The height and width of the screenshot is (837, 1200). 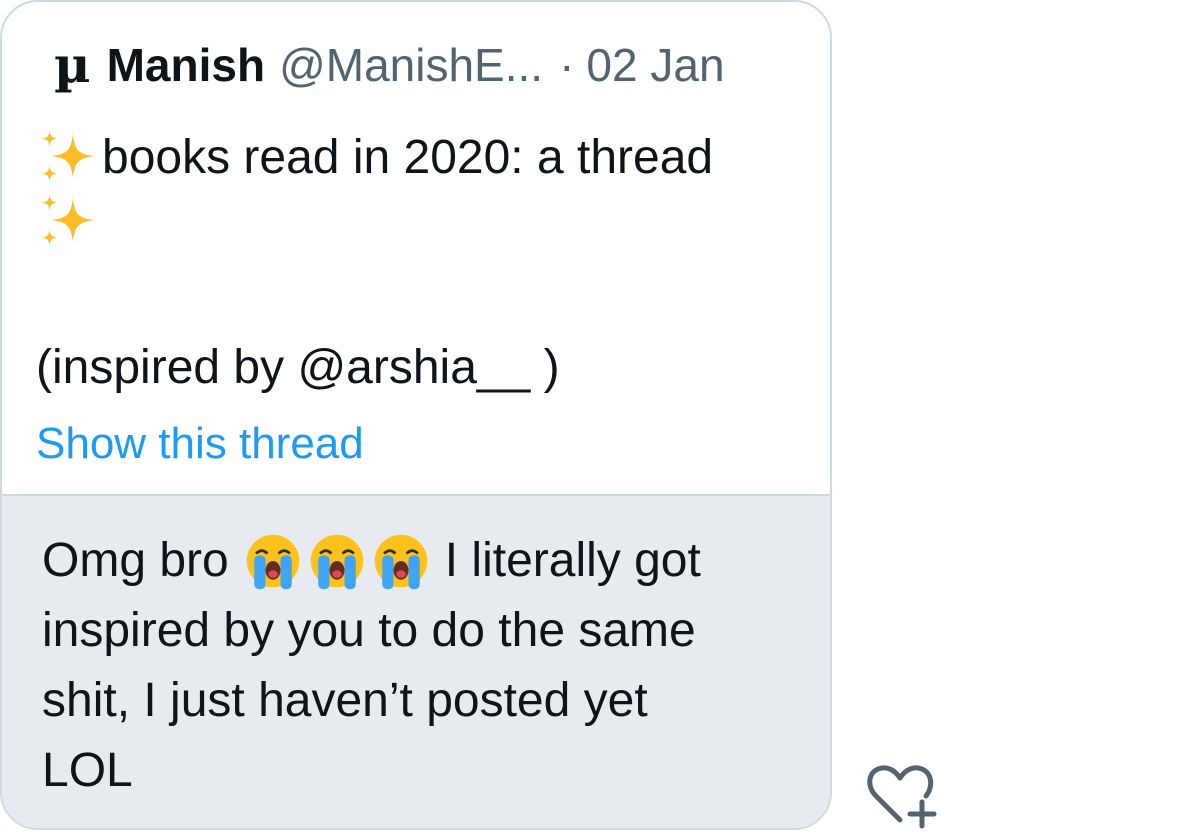 I want to click on tweet-text-inspired: (inspired by @arshia__ ), so click(x=298, y=367).